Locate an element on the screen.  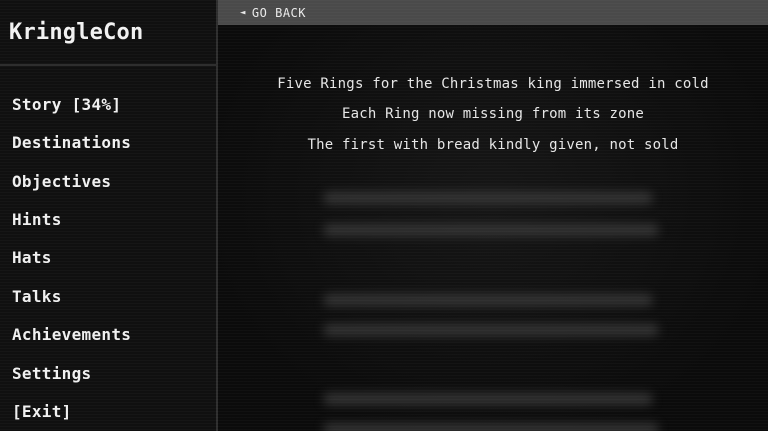
sidebar-item-story: Story [34%] is located at coordinates (66, 104).